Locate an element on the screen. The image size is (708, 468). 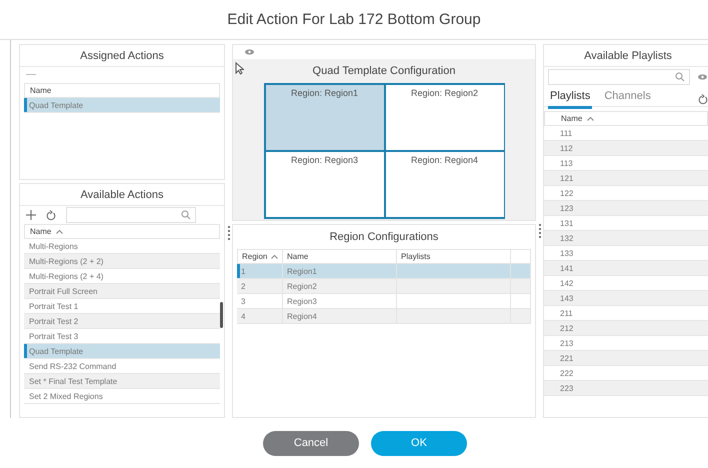
table-cell: 2 is located at coordinates (260, 286).